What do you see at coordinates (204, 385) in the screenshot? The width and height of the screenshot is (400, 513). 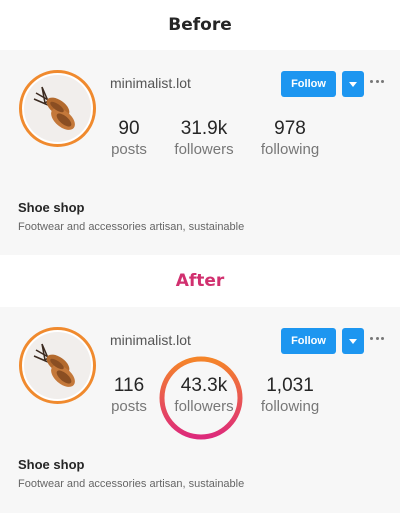 I see `followers-count: 43.3k` at bounding box center [204, 385].